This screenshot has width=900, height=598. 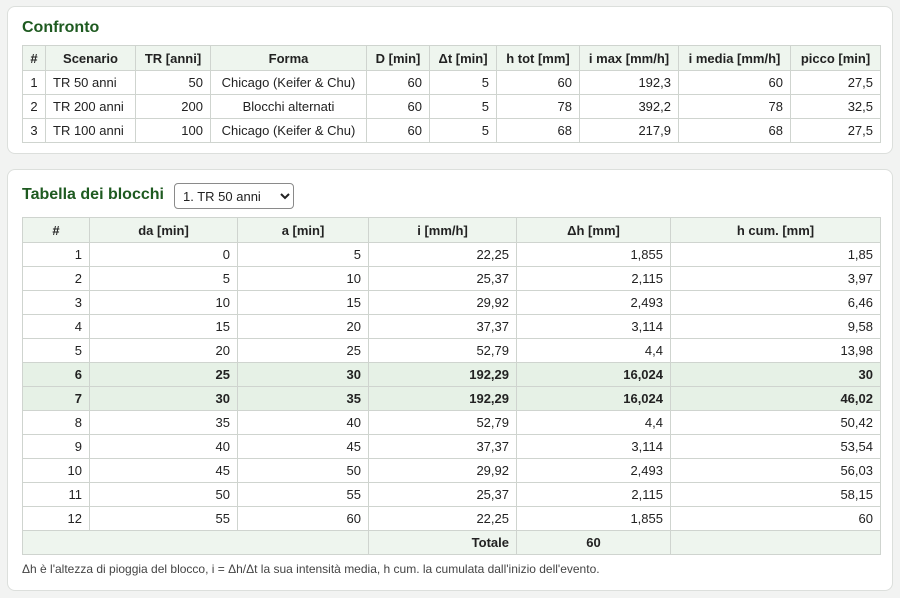 What do you see at coordinates (734, 58) in the screenshot?
I see `column-header: i media [mm/h]` at bounding box center [734, 58].